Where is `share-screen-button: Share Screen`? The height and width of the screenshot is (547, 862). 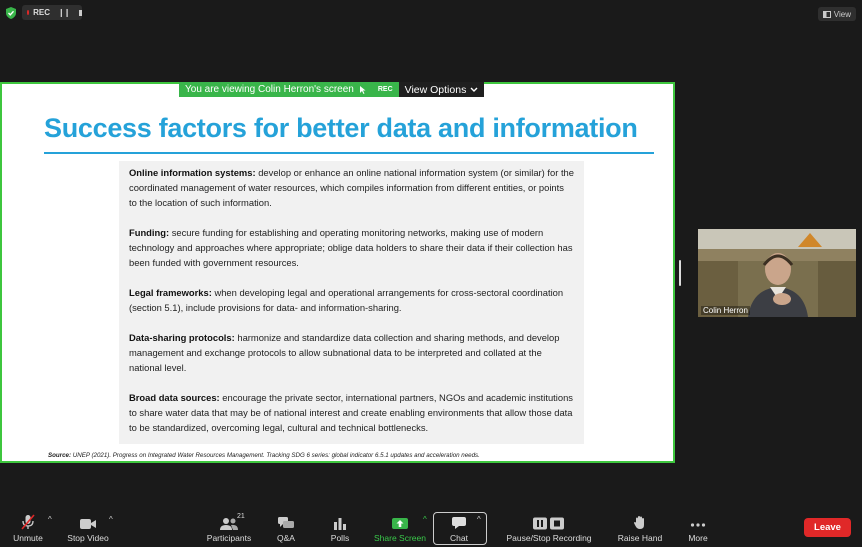 share-screen-button: Share Screen is located at coordinates (400, 528).